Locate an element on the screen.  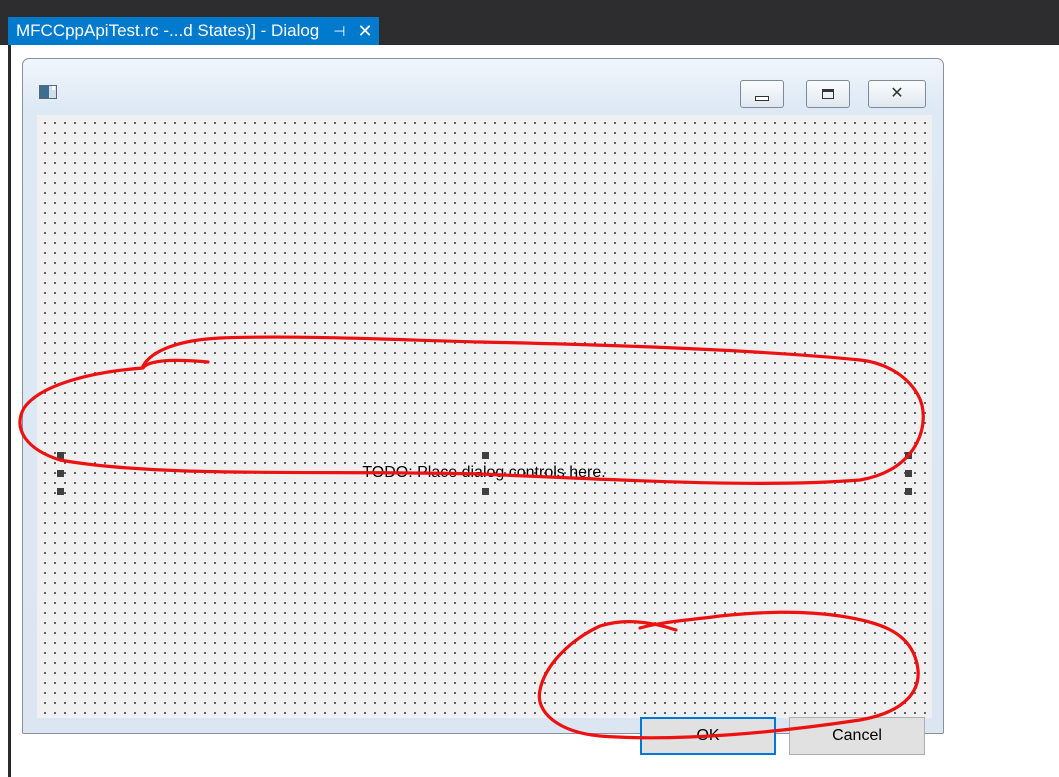
editor-left-border is located at coordinates (9, 411).